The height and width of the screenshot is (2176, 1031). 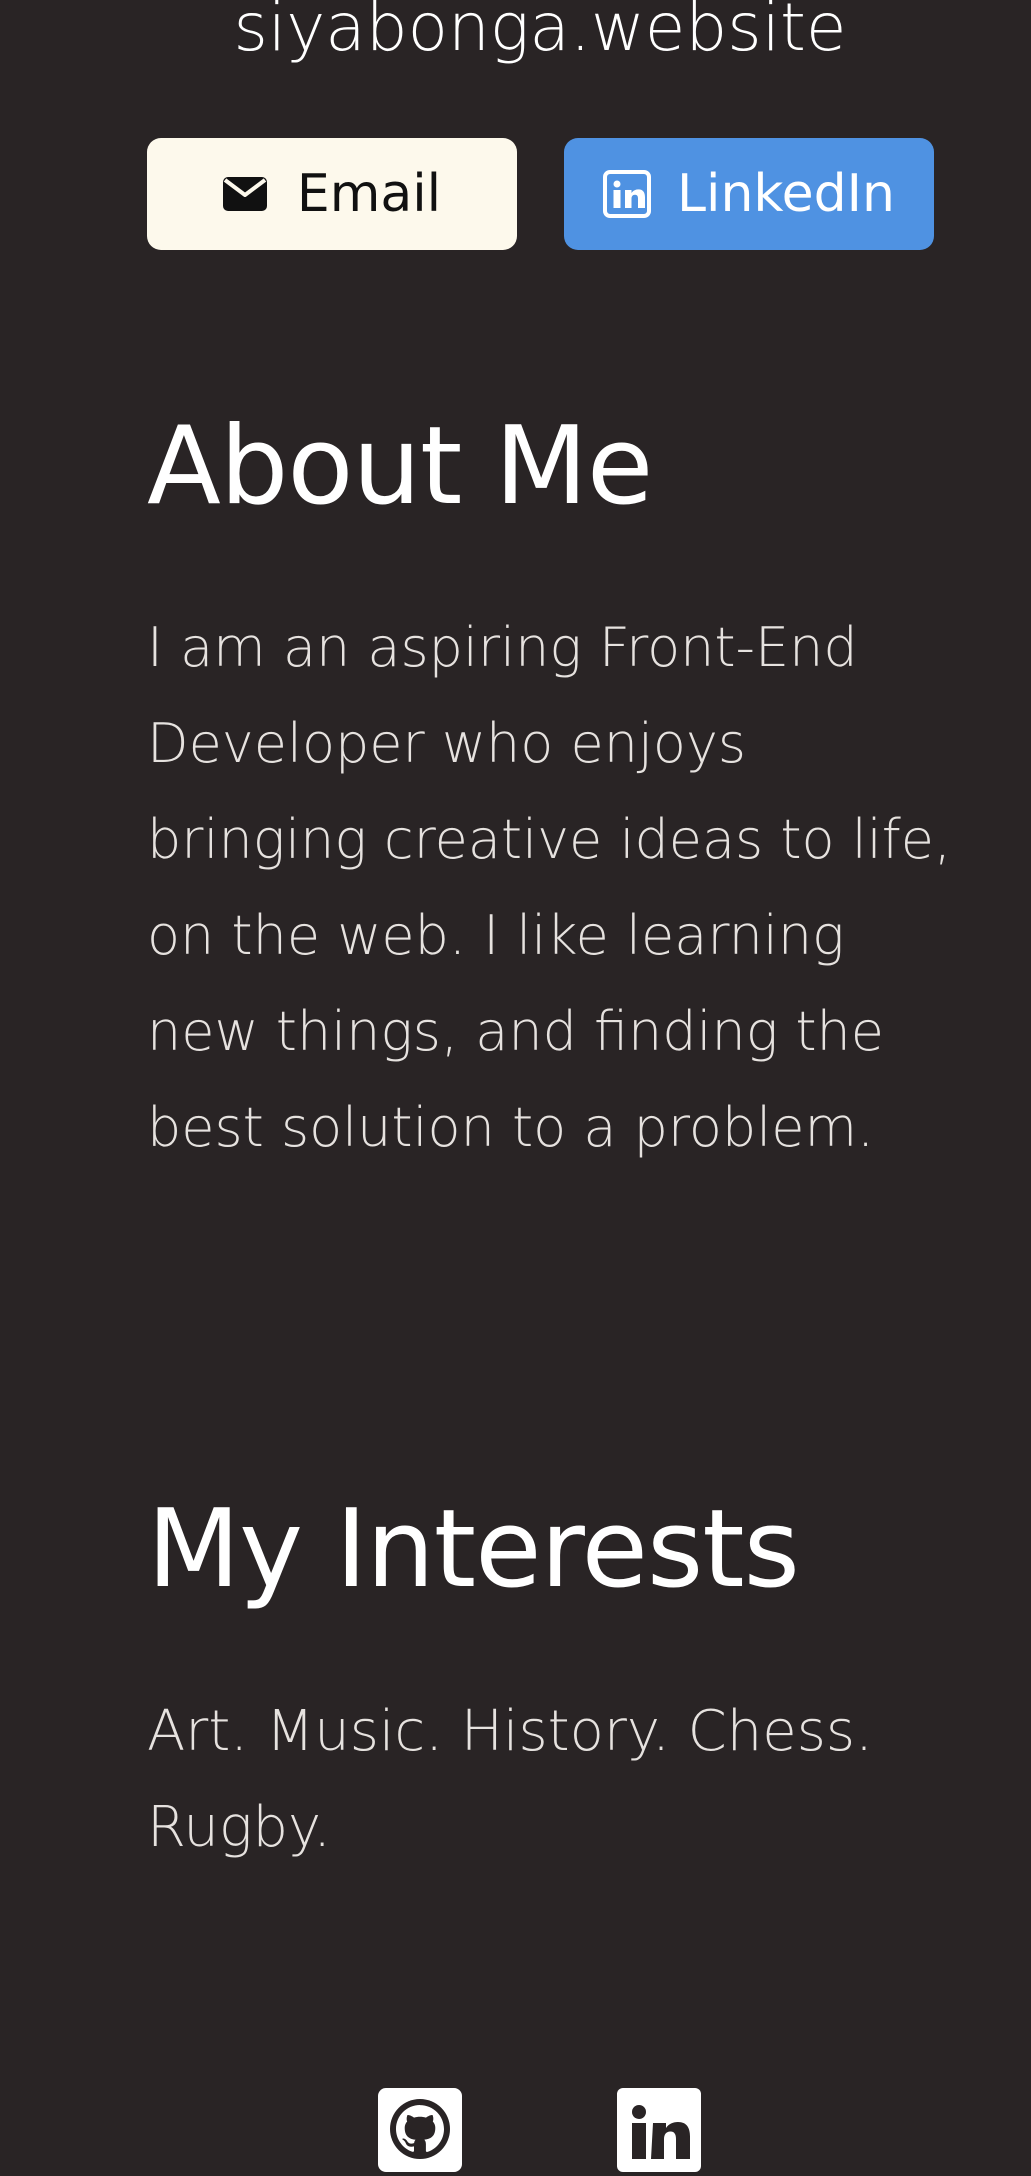 I want to click on interests-heading: My Interests, so click(x=473, y=1549).